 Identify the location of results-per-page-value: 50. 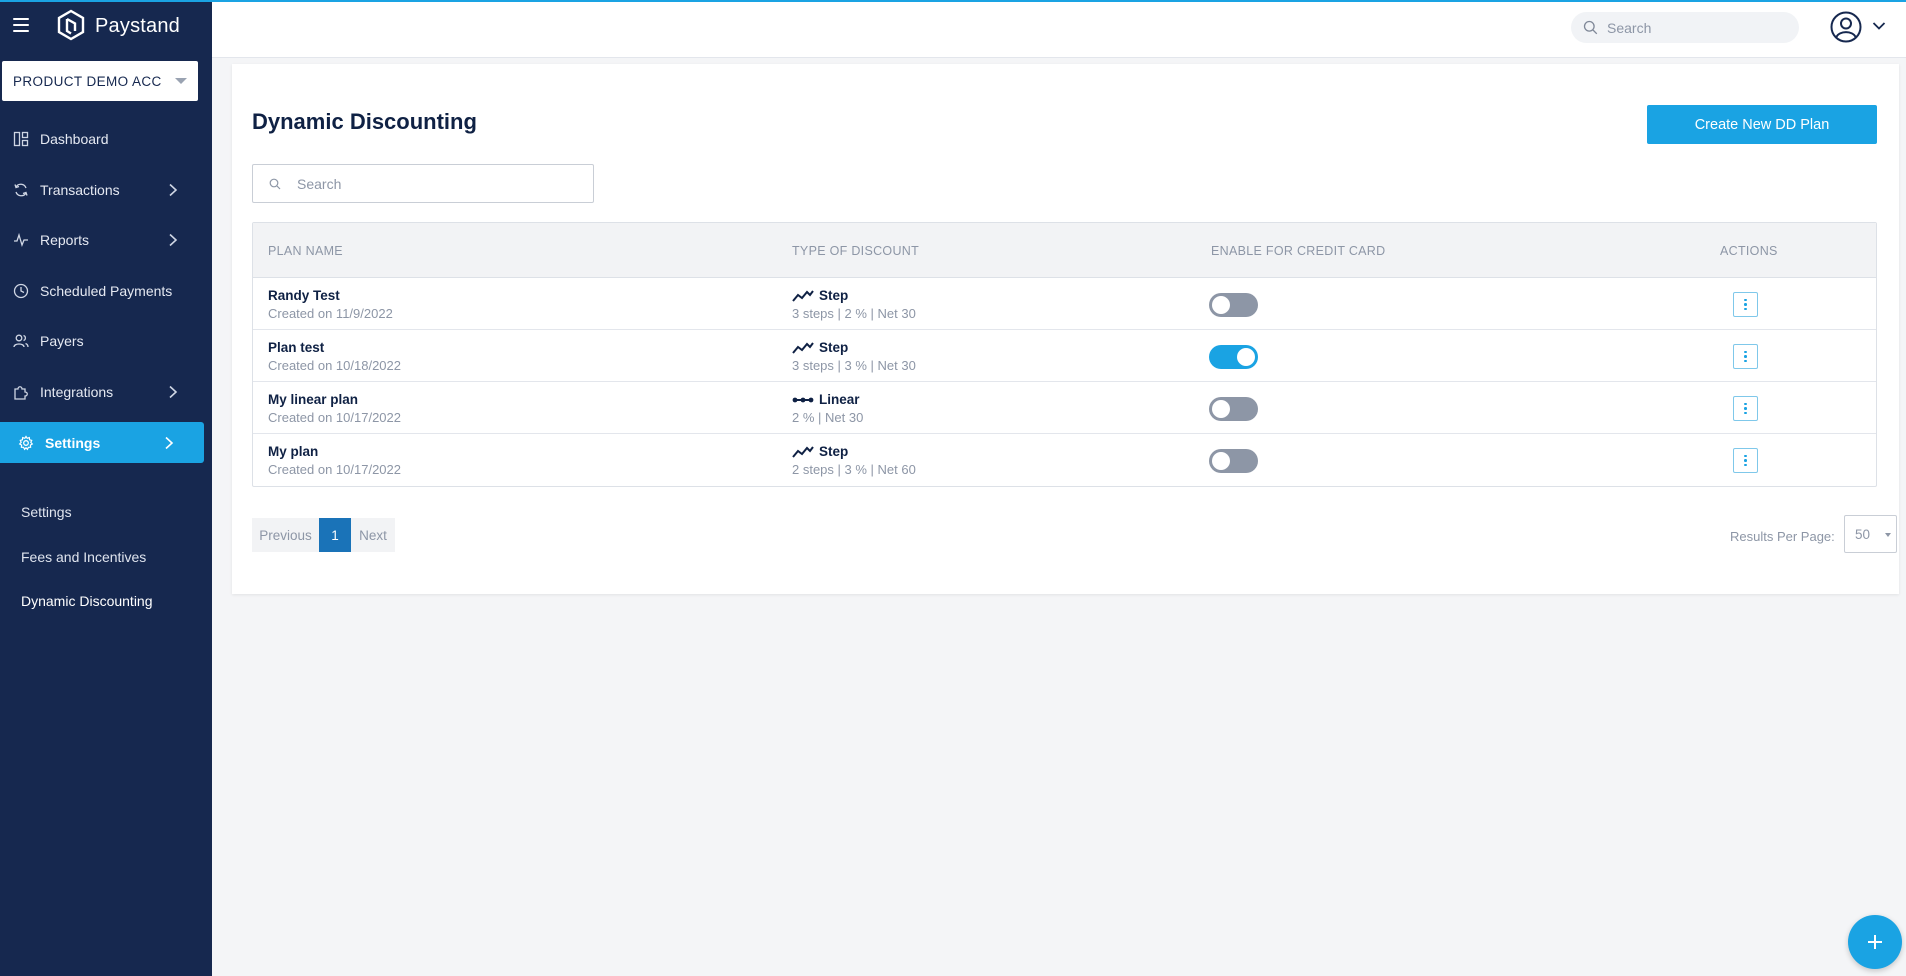
(1863, 534).